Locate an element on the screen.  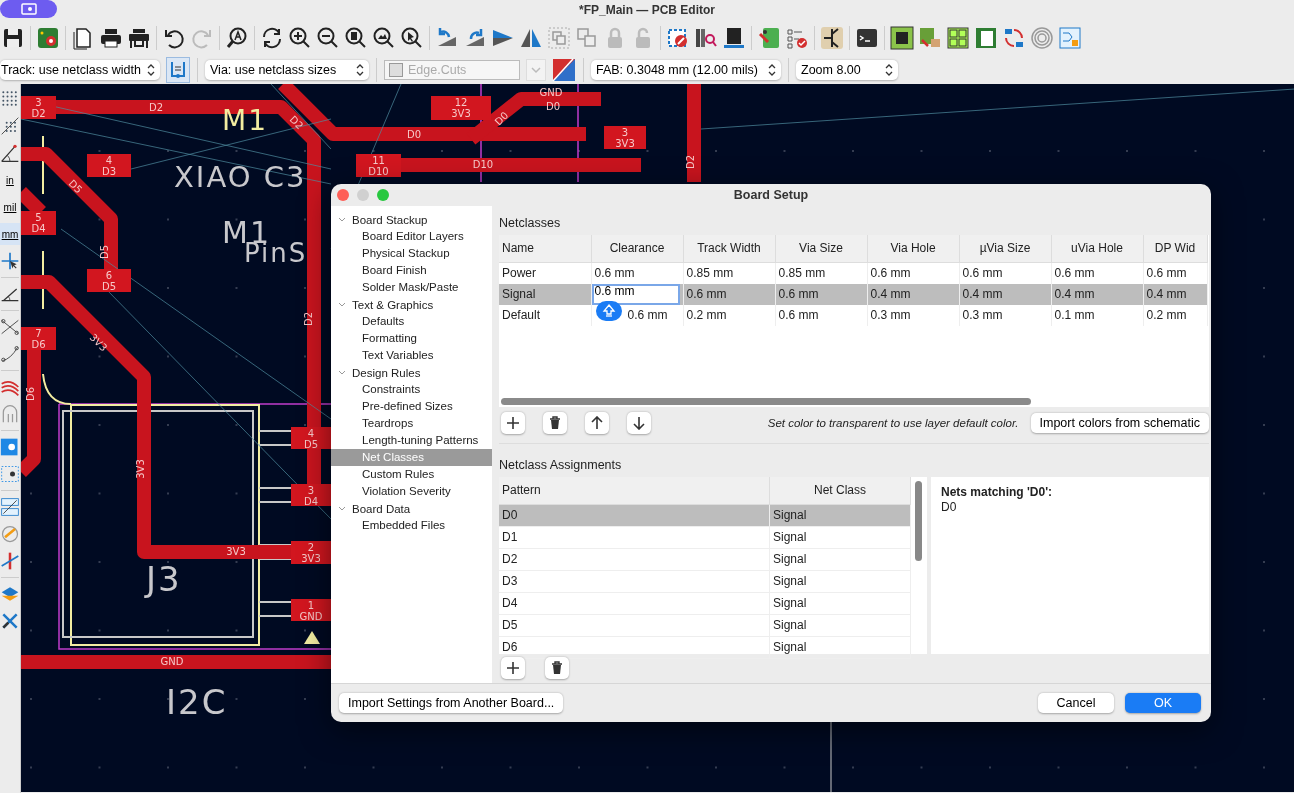
units-button: in is located at coordinates (10, 180).